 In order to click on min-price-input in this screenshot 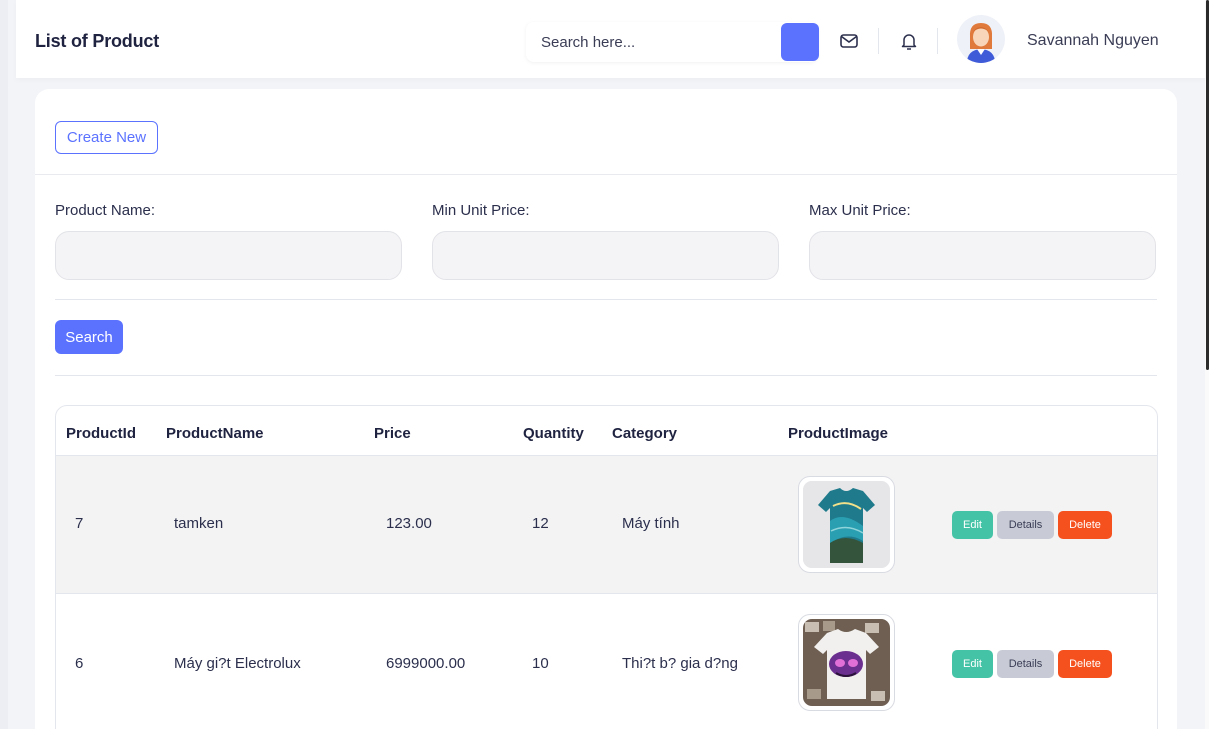, I will do `click(605, 255)`.